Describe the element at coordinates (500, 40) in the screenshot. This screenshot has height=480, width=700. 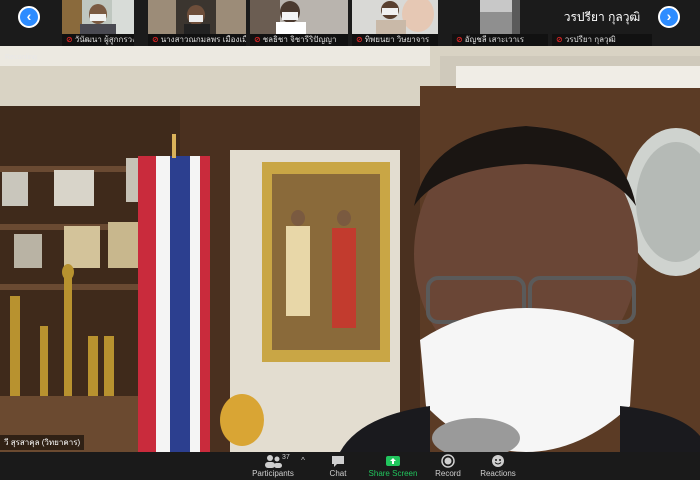
I see `participant-name: ⊘ อัญชลี เสาะเวาเร` at that location.